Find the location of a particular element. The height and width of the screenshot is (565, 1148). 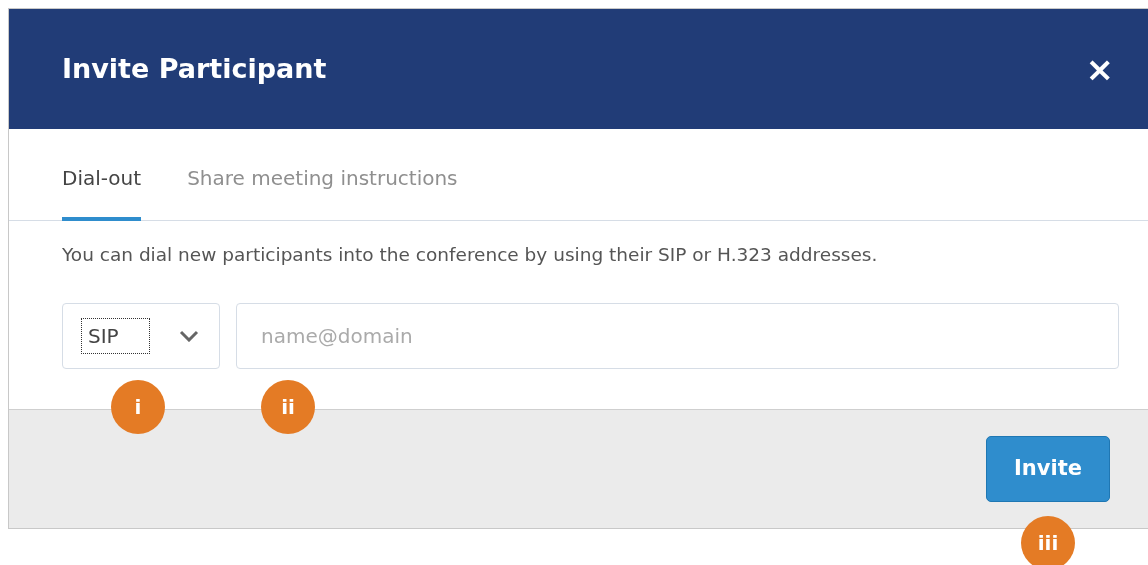

invite-button: Invite is located at coordinates (1048, 468).